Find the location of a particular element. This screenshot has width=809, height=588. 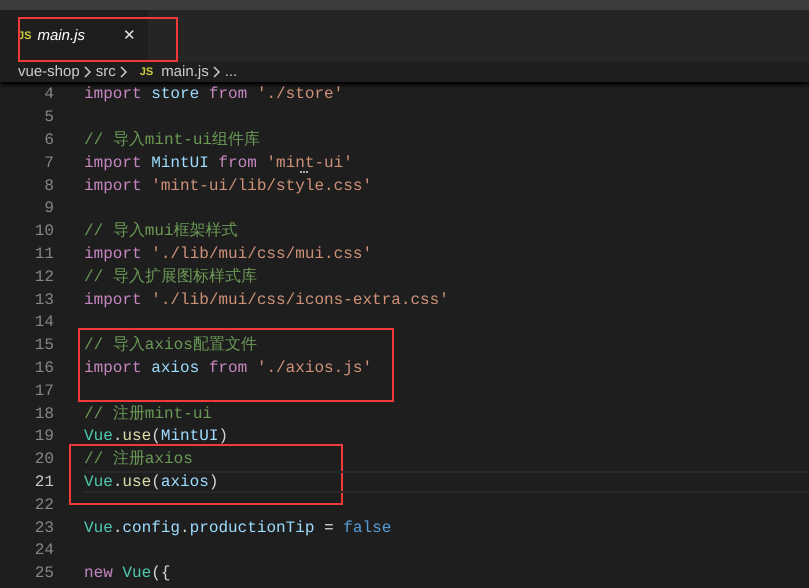

line-number: 13 is located at coordinates (44, 300).